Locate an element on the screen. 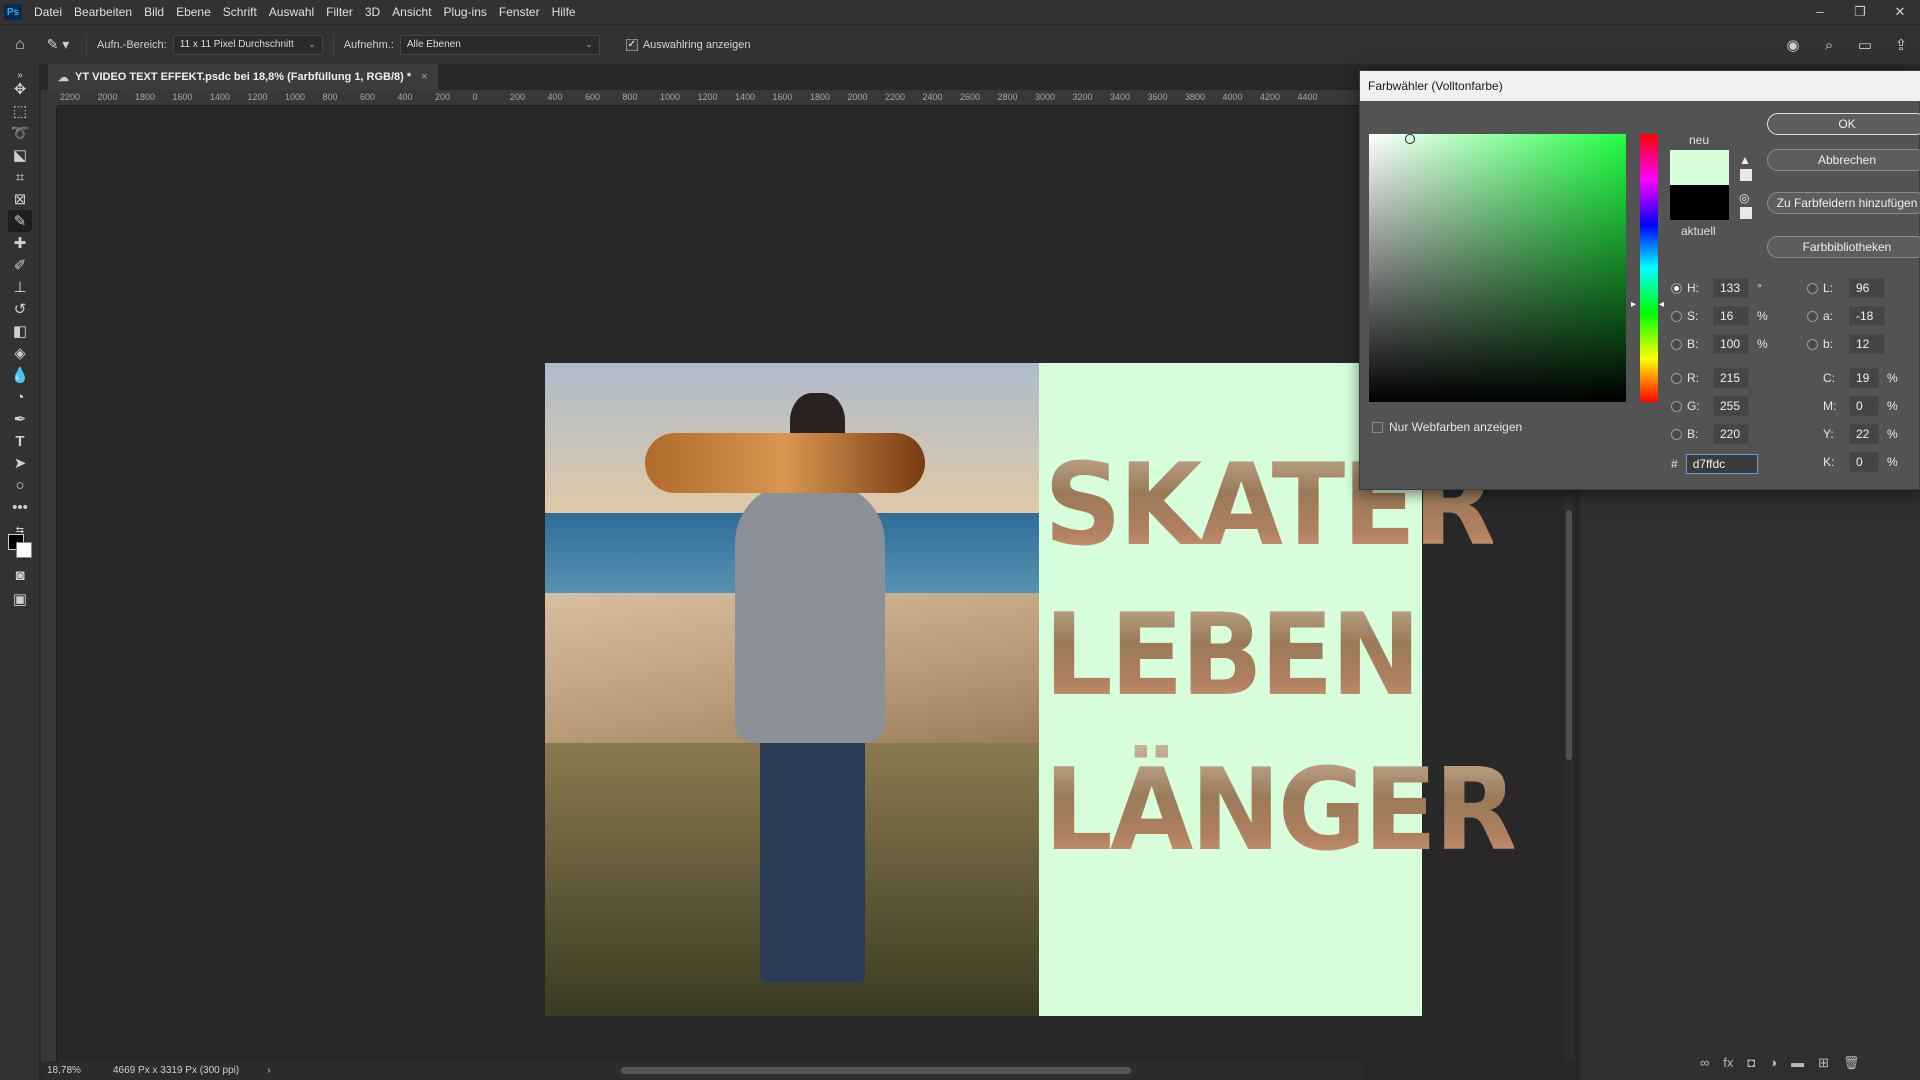 Image resolution: width=1920 pixels, height=1080 pixels. dodge-tool-icon: ◔ is located at coordinates (20, 397).